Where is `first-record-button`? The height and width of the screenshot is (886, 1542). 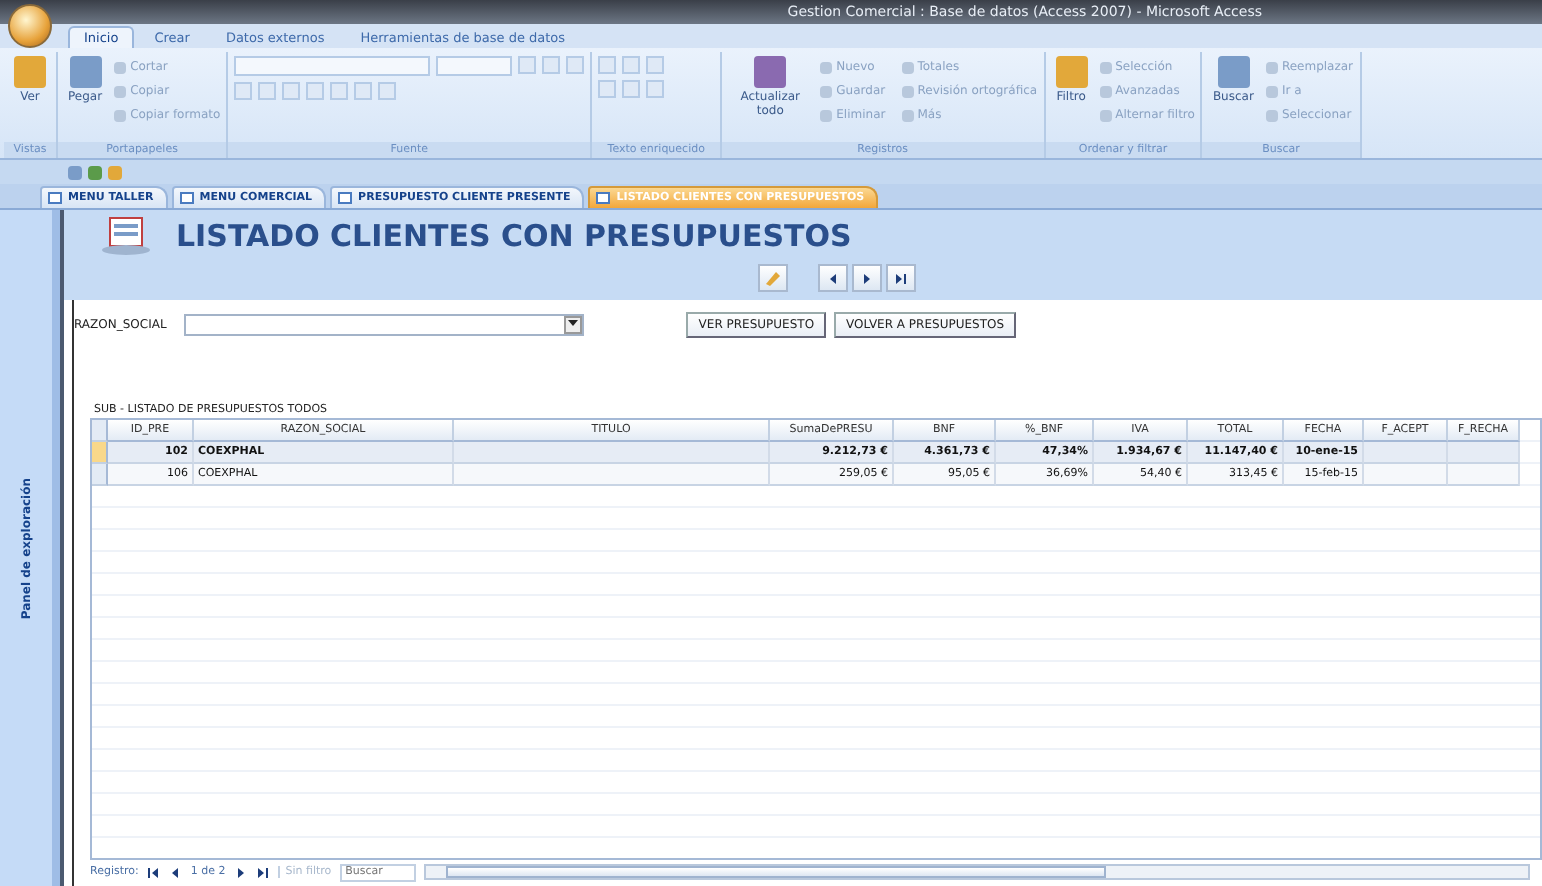 first-record-button is located at coordinates (153, 872).